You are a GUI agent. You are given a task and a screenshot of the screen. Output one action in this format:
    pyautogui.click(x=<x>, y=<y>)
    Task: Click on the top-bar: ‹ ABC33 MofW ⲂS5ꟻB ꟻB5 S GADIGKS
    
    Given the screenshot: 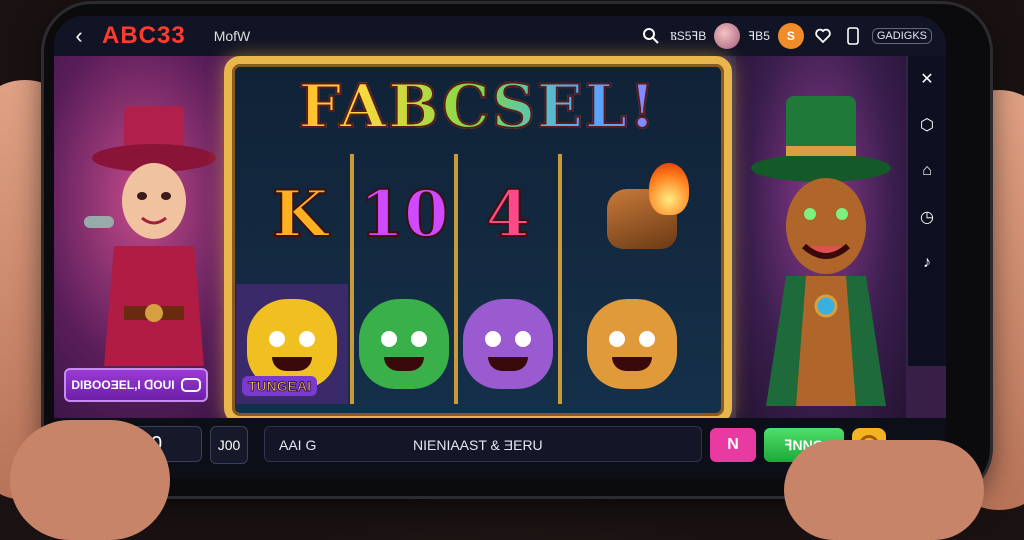 What is the action you would take?
    pyautogui.click(x=500, y=36)
    